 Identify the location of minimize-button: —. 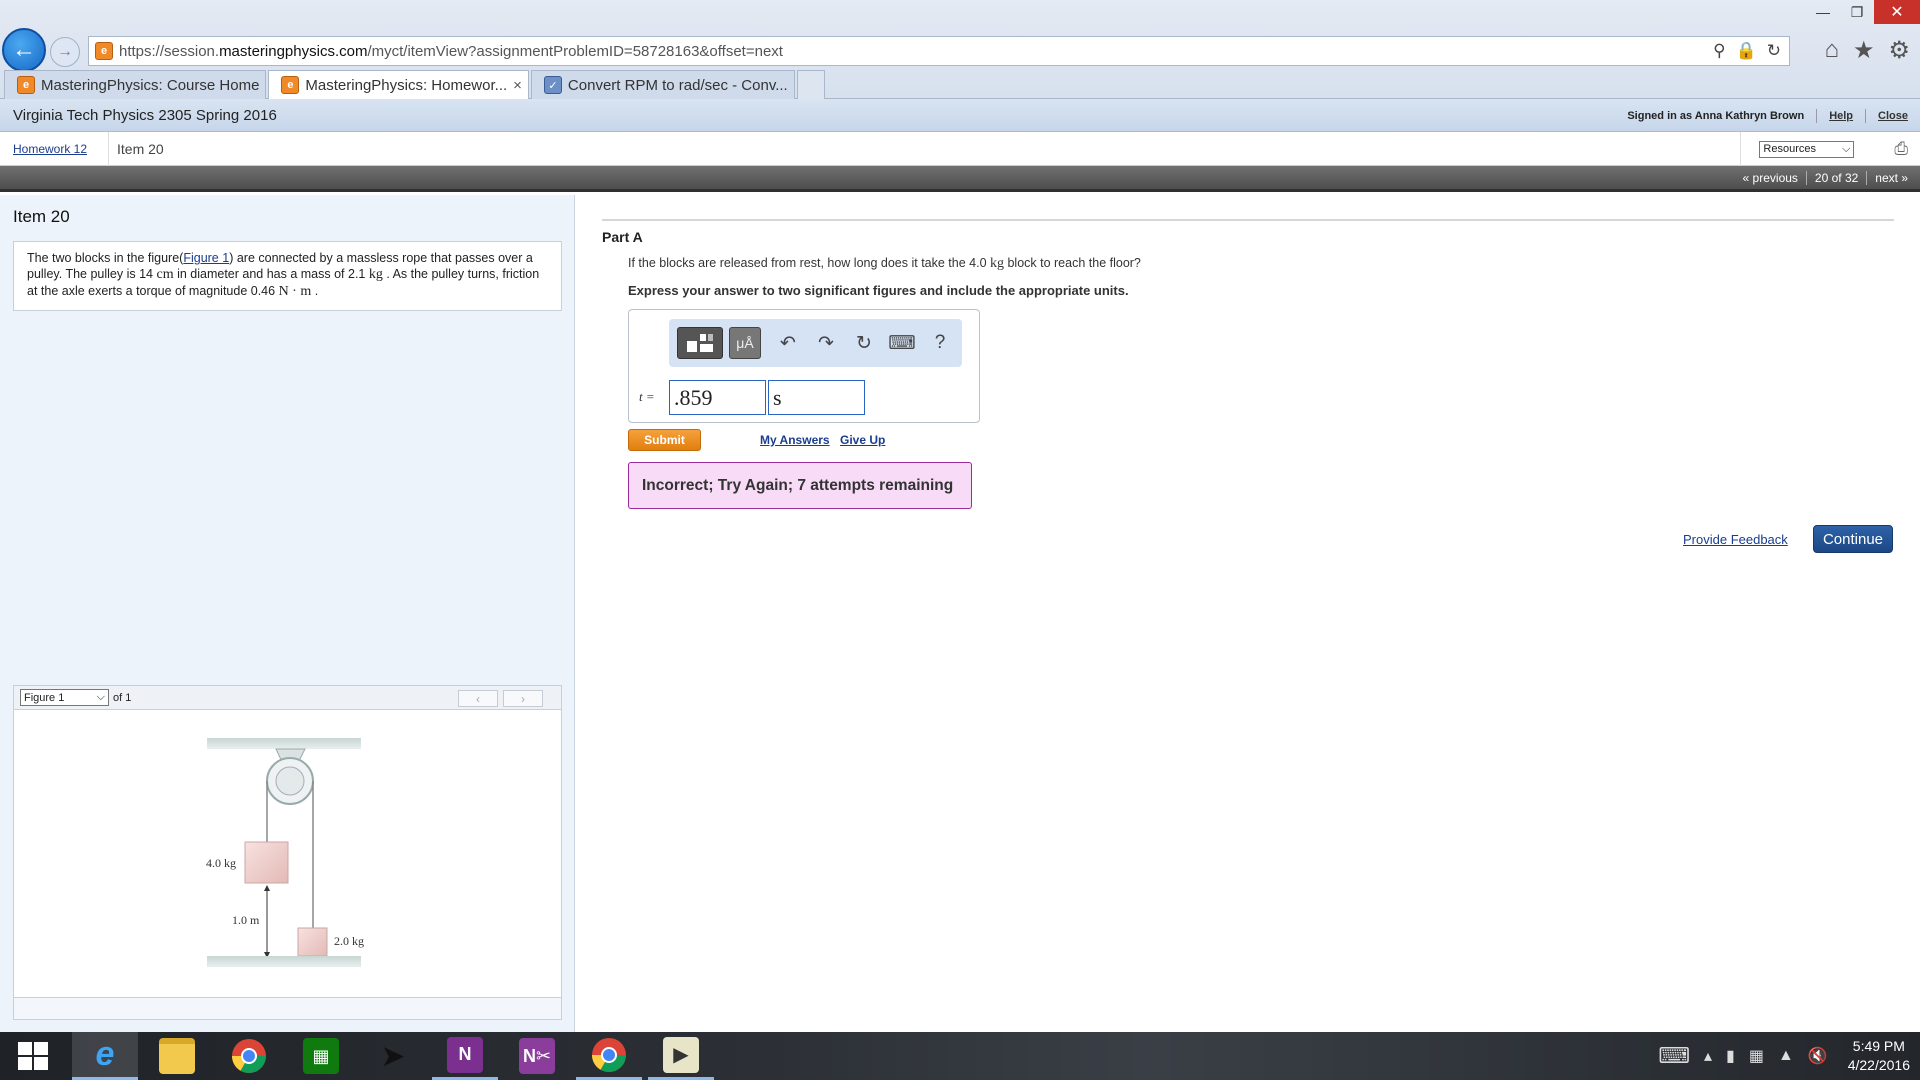
(1823, 12).